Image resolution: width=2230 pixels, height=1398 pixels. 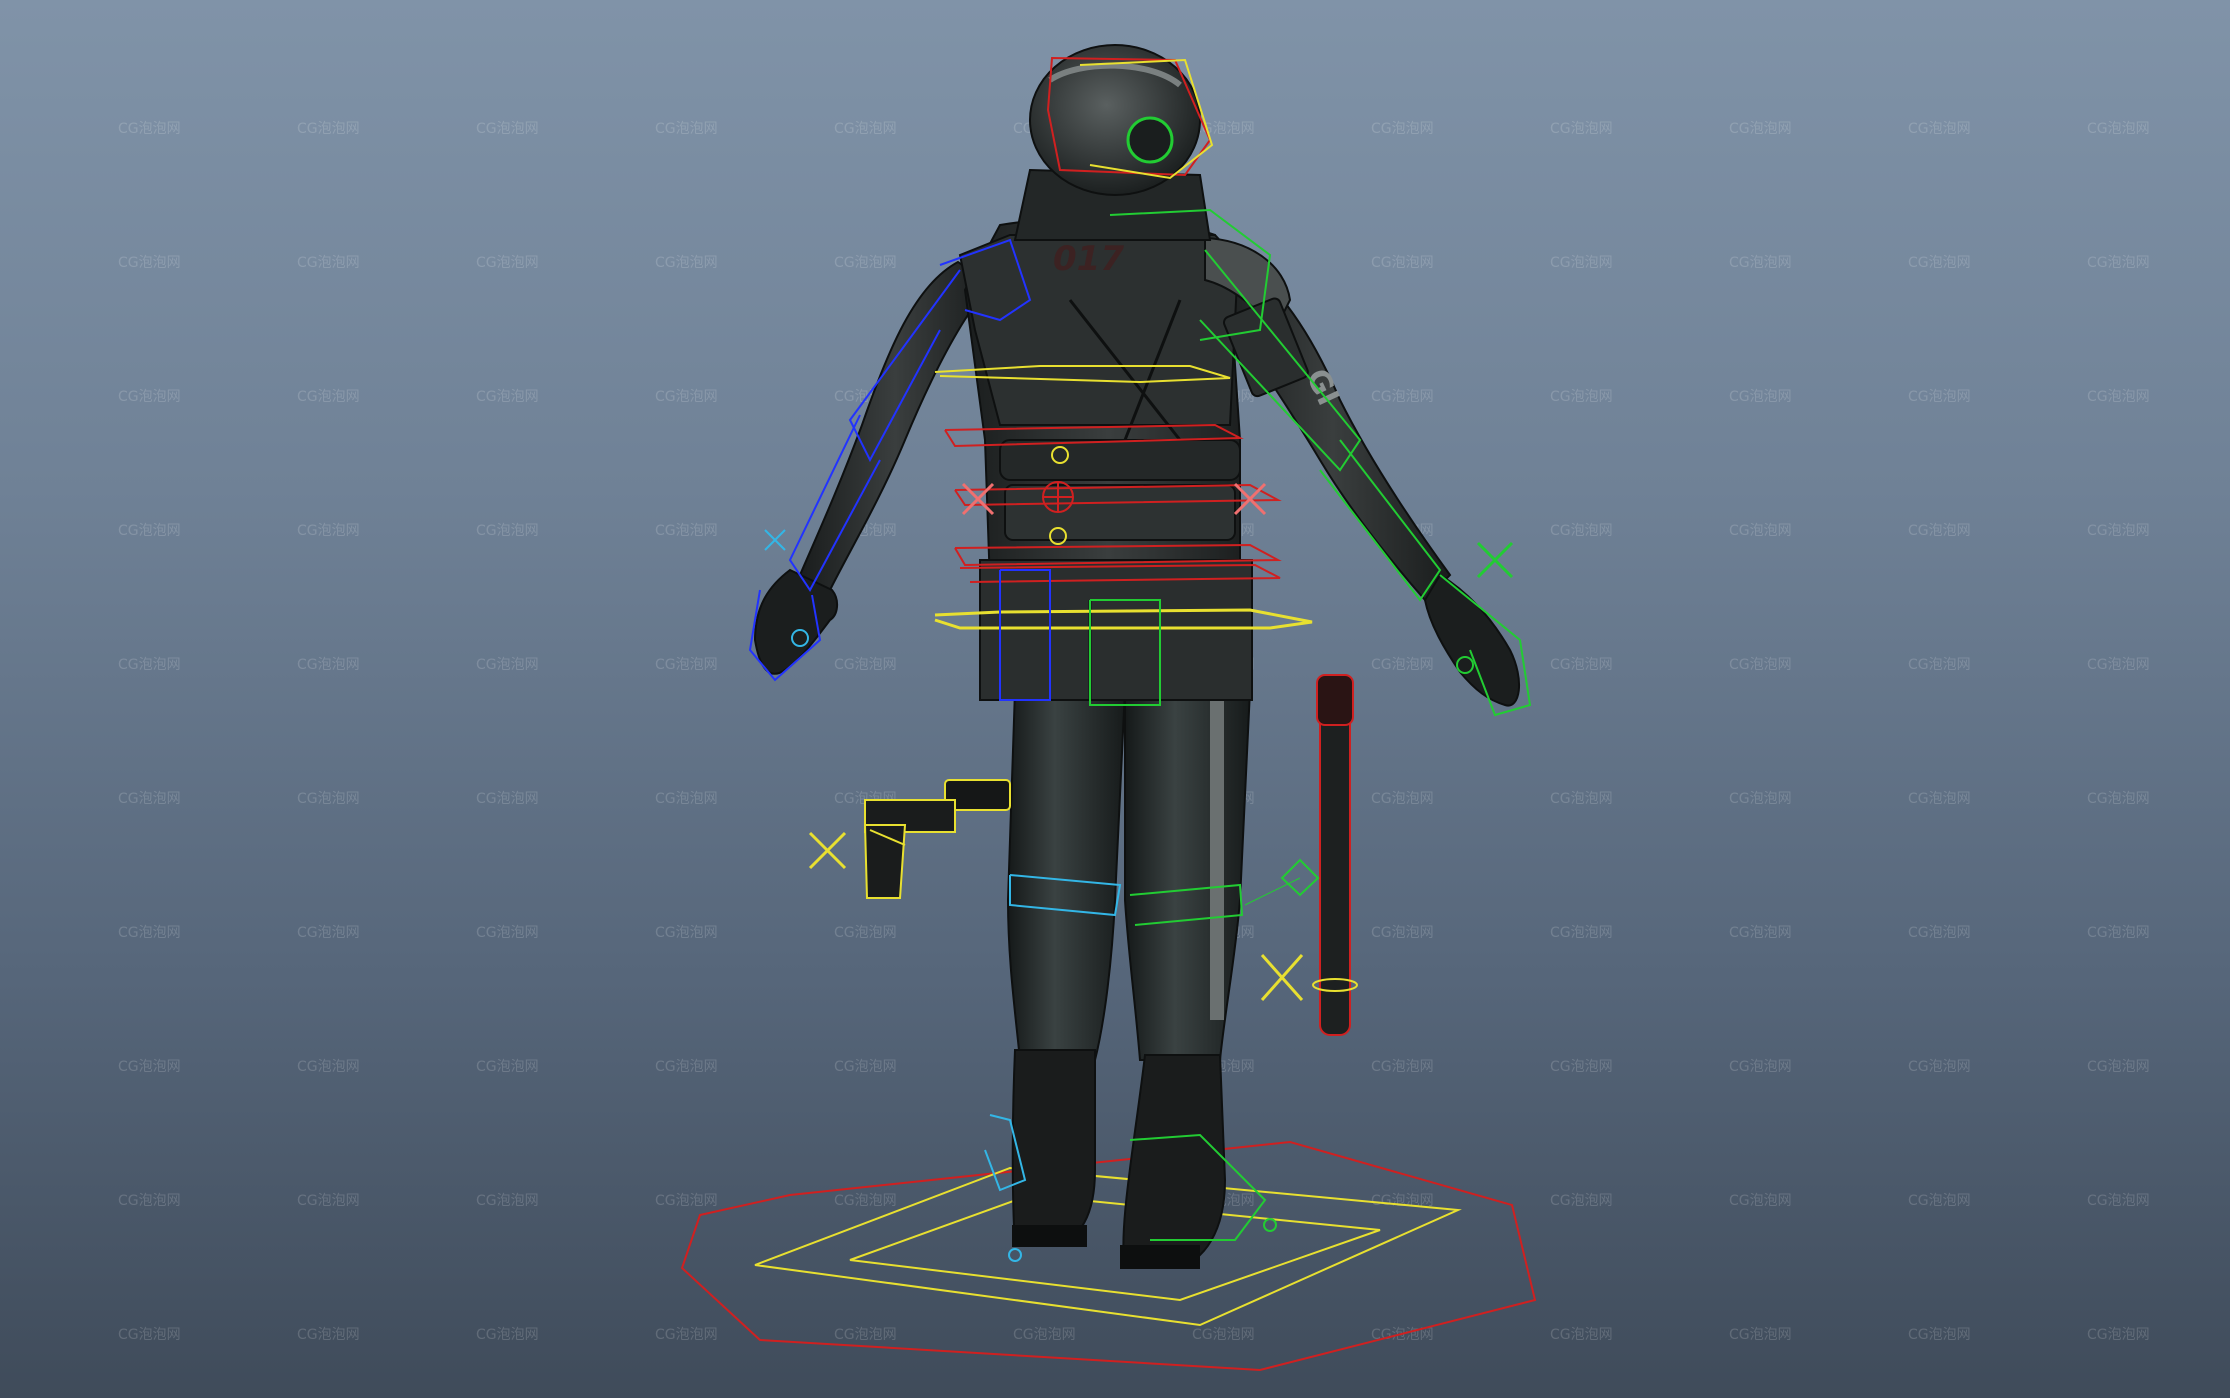 What do you see at coordinates (827, 850) in the screenshot?
I see `cross-locator-pistol` at bounding box center [827, 850].